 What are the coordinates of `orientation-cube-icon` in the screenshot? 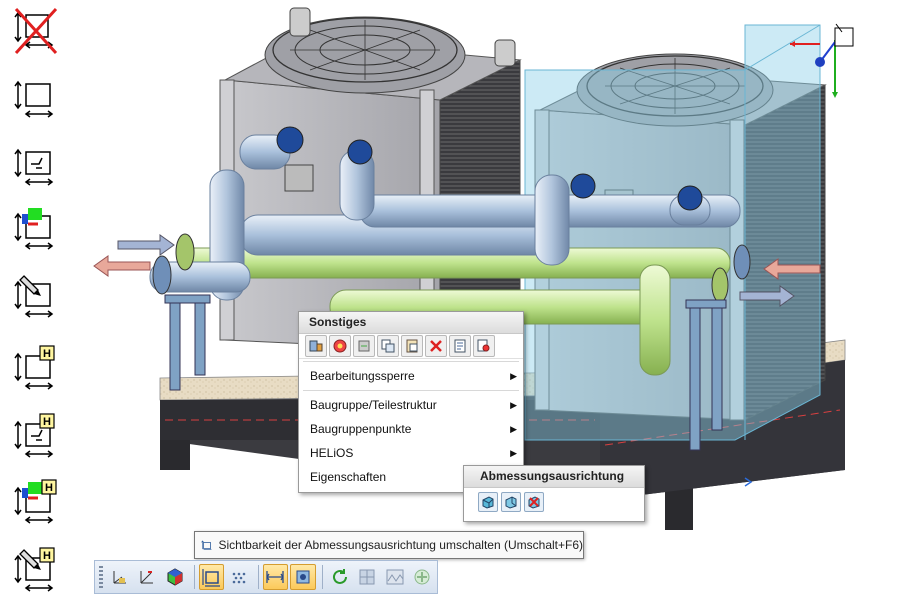 It's located at (488, 502).